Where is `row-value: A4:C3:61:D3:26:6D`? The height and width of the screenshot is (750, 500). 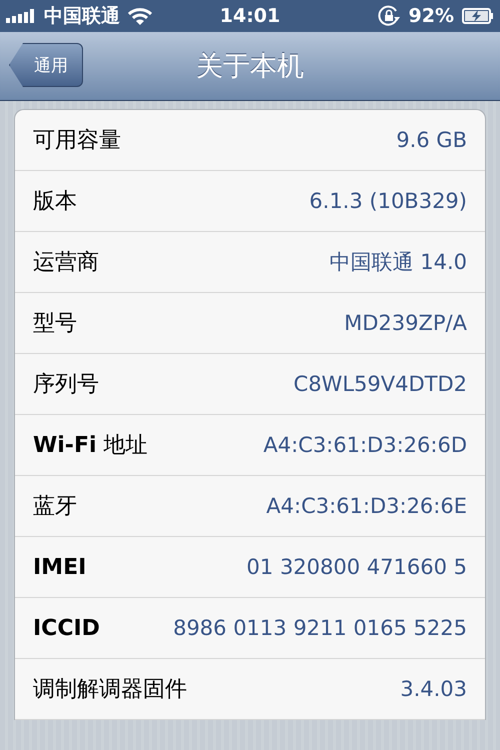 row-value: A4:C3:61:D3:26:6D is located at coordinates (365, 445).